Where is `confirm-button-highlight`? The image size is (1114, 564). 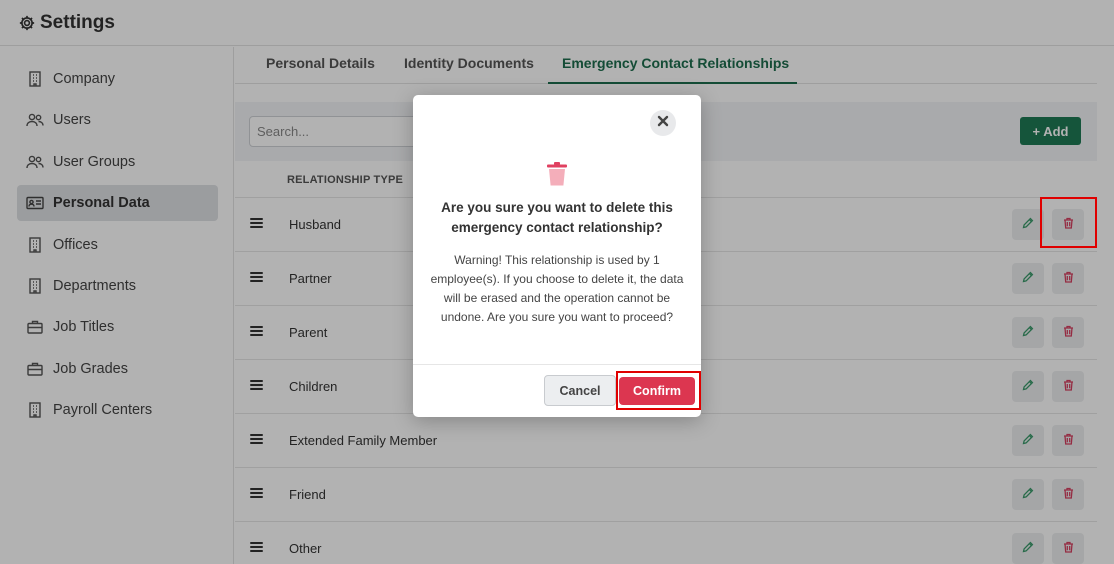
confirm-button-highlight is located at coordinates (658, 390).